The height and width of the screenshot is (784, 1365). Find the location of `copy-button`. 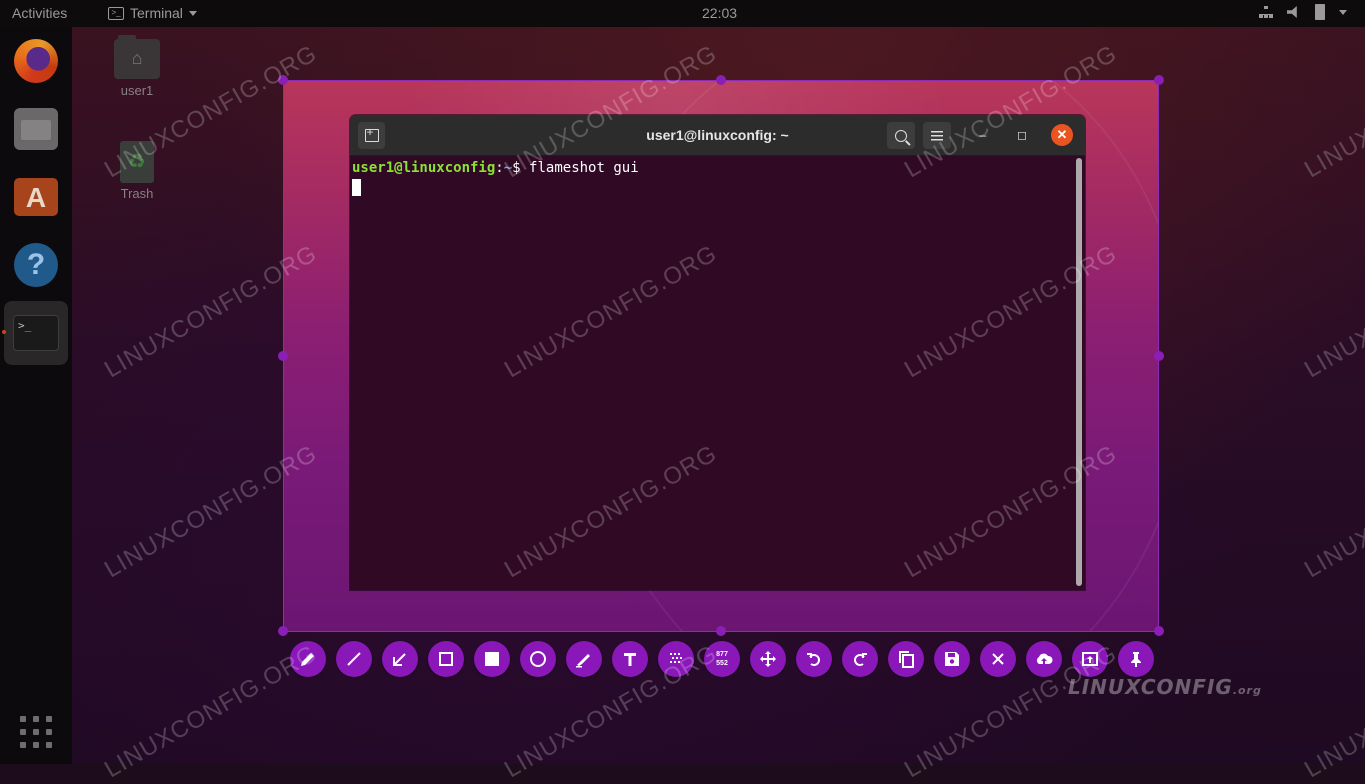

copy-button is located at coordinates (906, 659).